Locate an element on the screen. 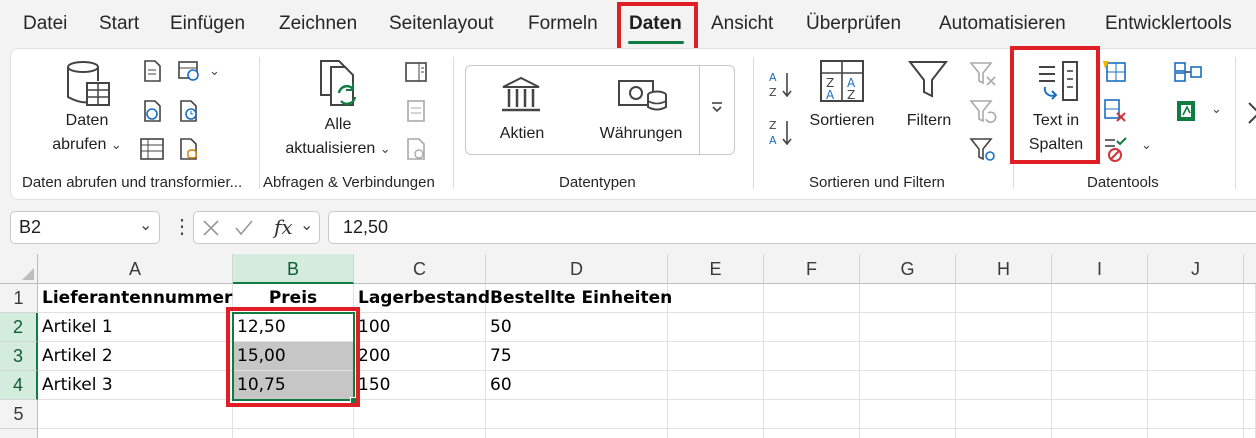 This screenshot has width=1256, height=438. column-header-b: B is located at coordinates (293, 269).